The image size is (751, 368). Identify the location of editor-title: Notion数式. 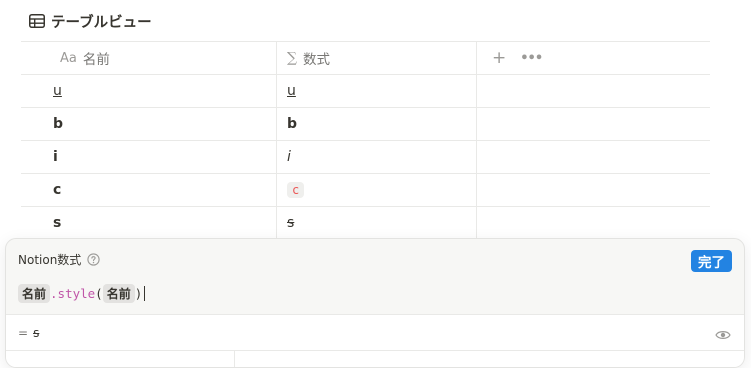
(59, 259).